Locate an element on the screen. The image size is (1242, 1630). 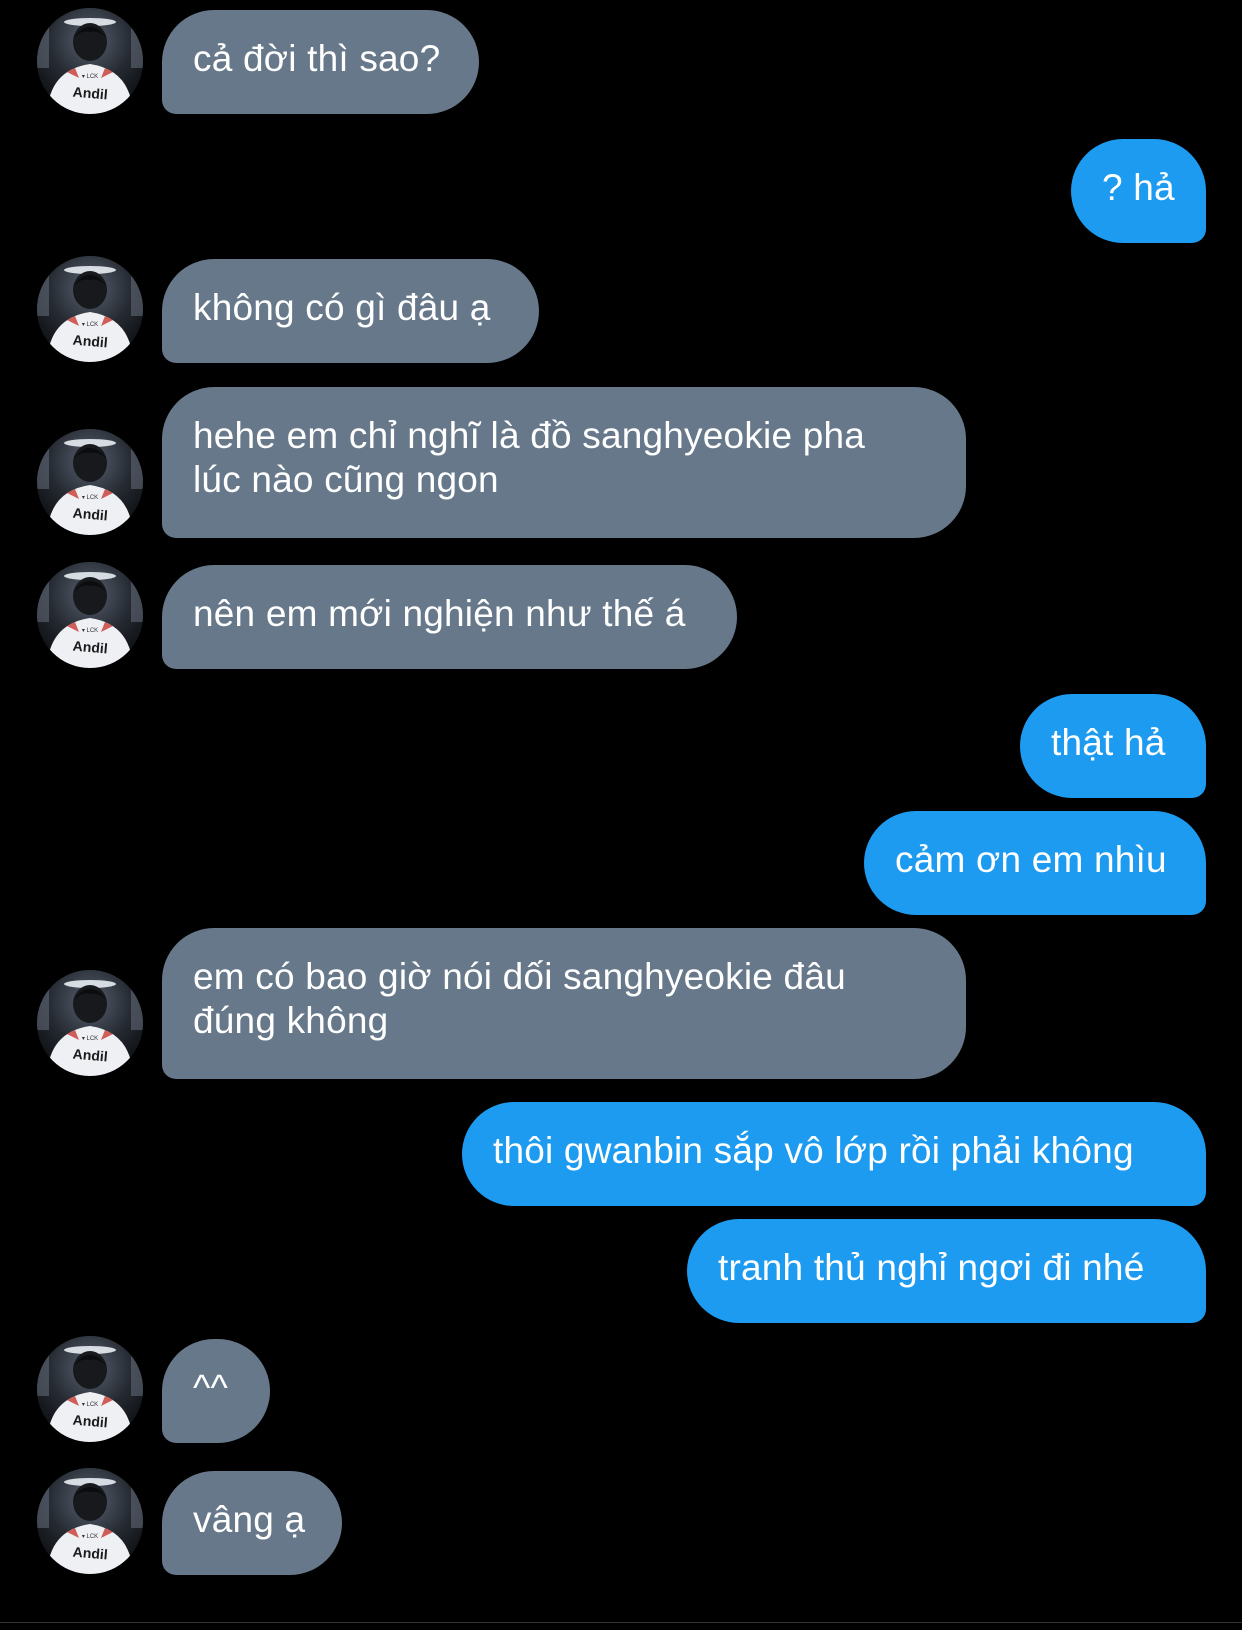
message-bubble: ? hả is located at coordinates (1138, 191).